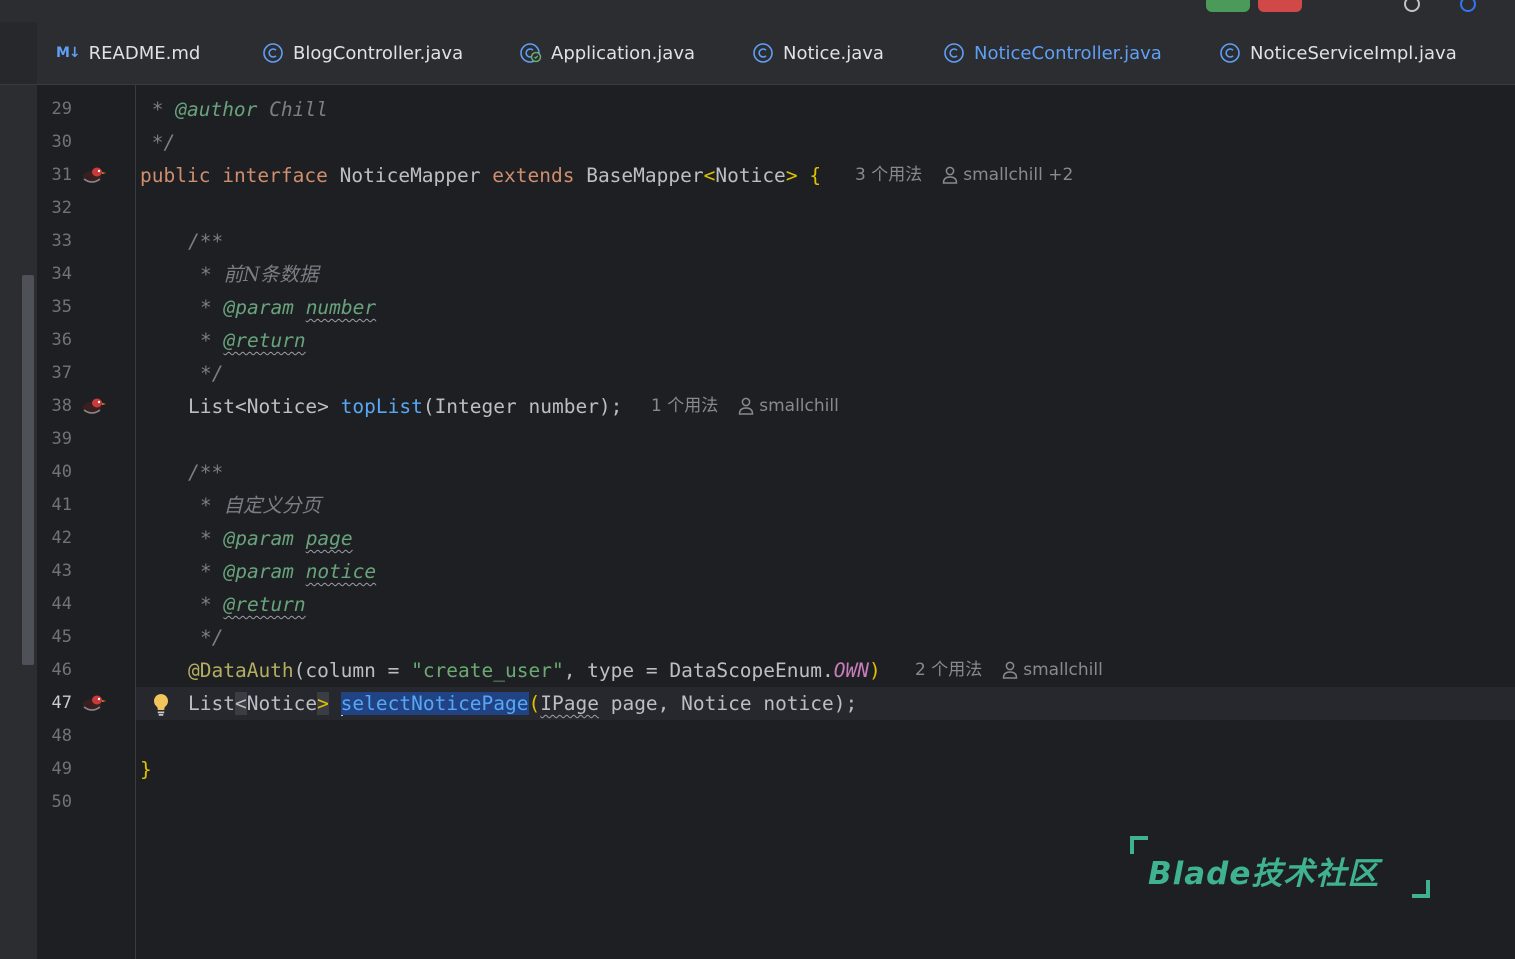  Describe the element at coordinates (161, 705) in the screenshot. I see `lightbulb-icon` at that location.